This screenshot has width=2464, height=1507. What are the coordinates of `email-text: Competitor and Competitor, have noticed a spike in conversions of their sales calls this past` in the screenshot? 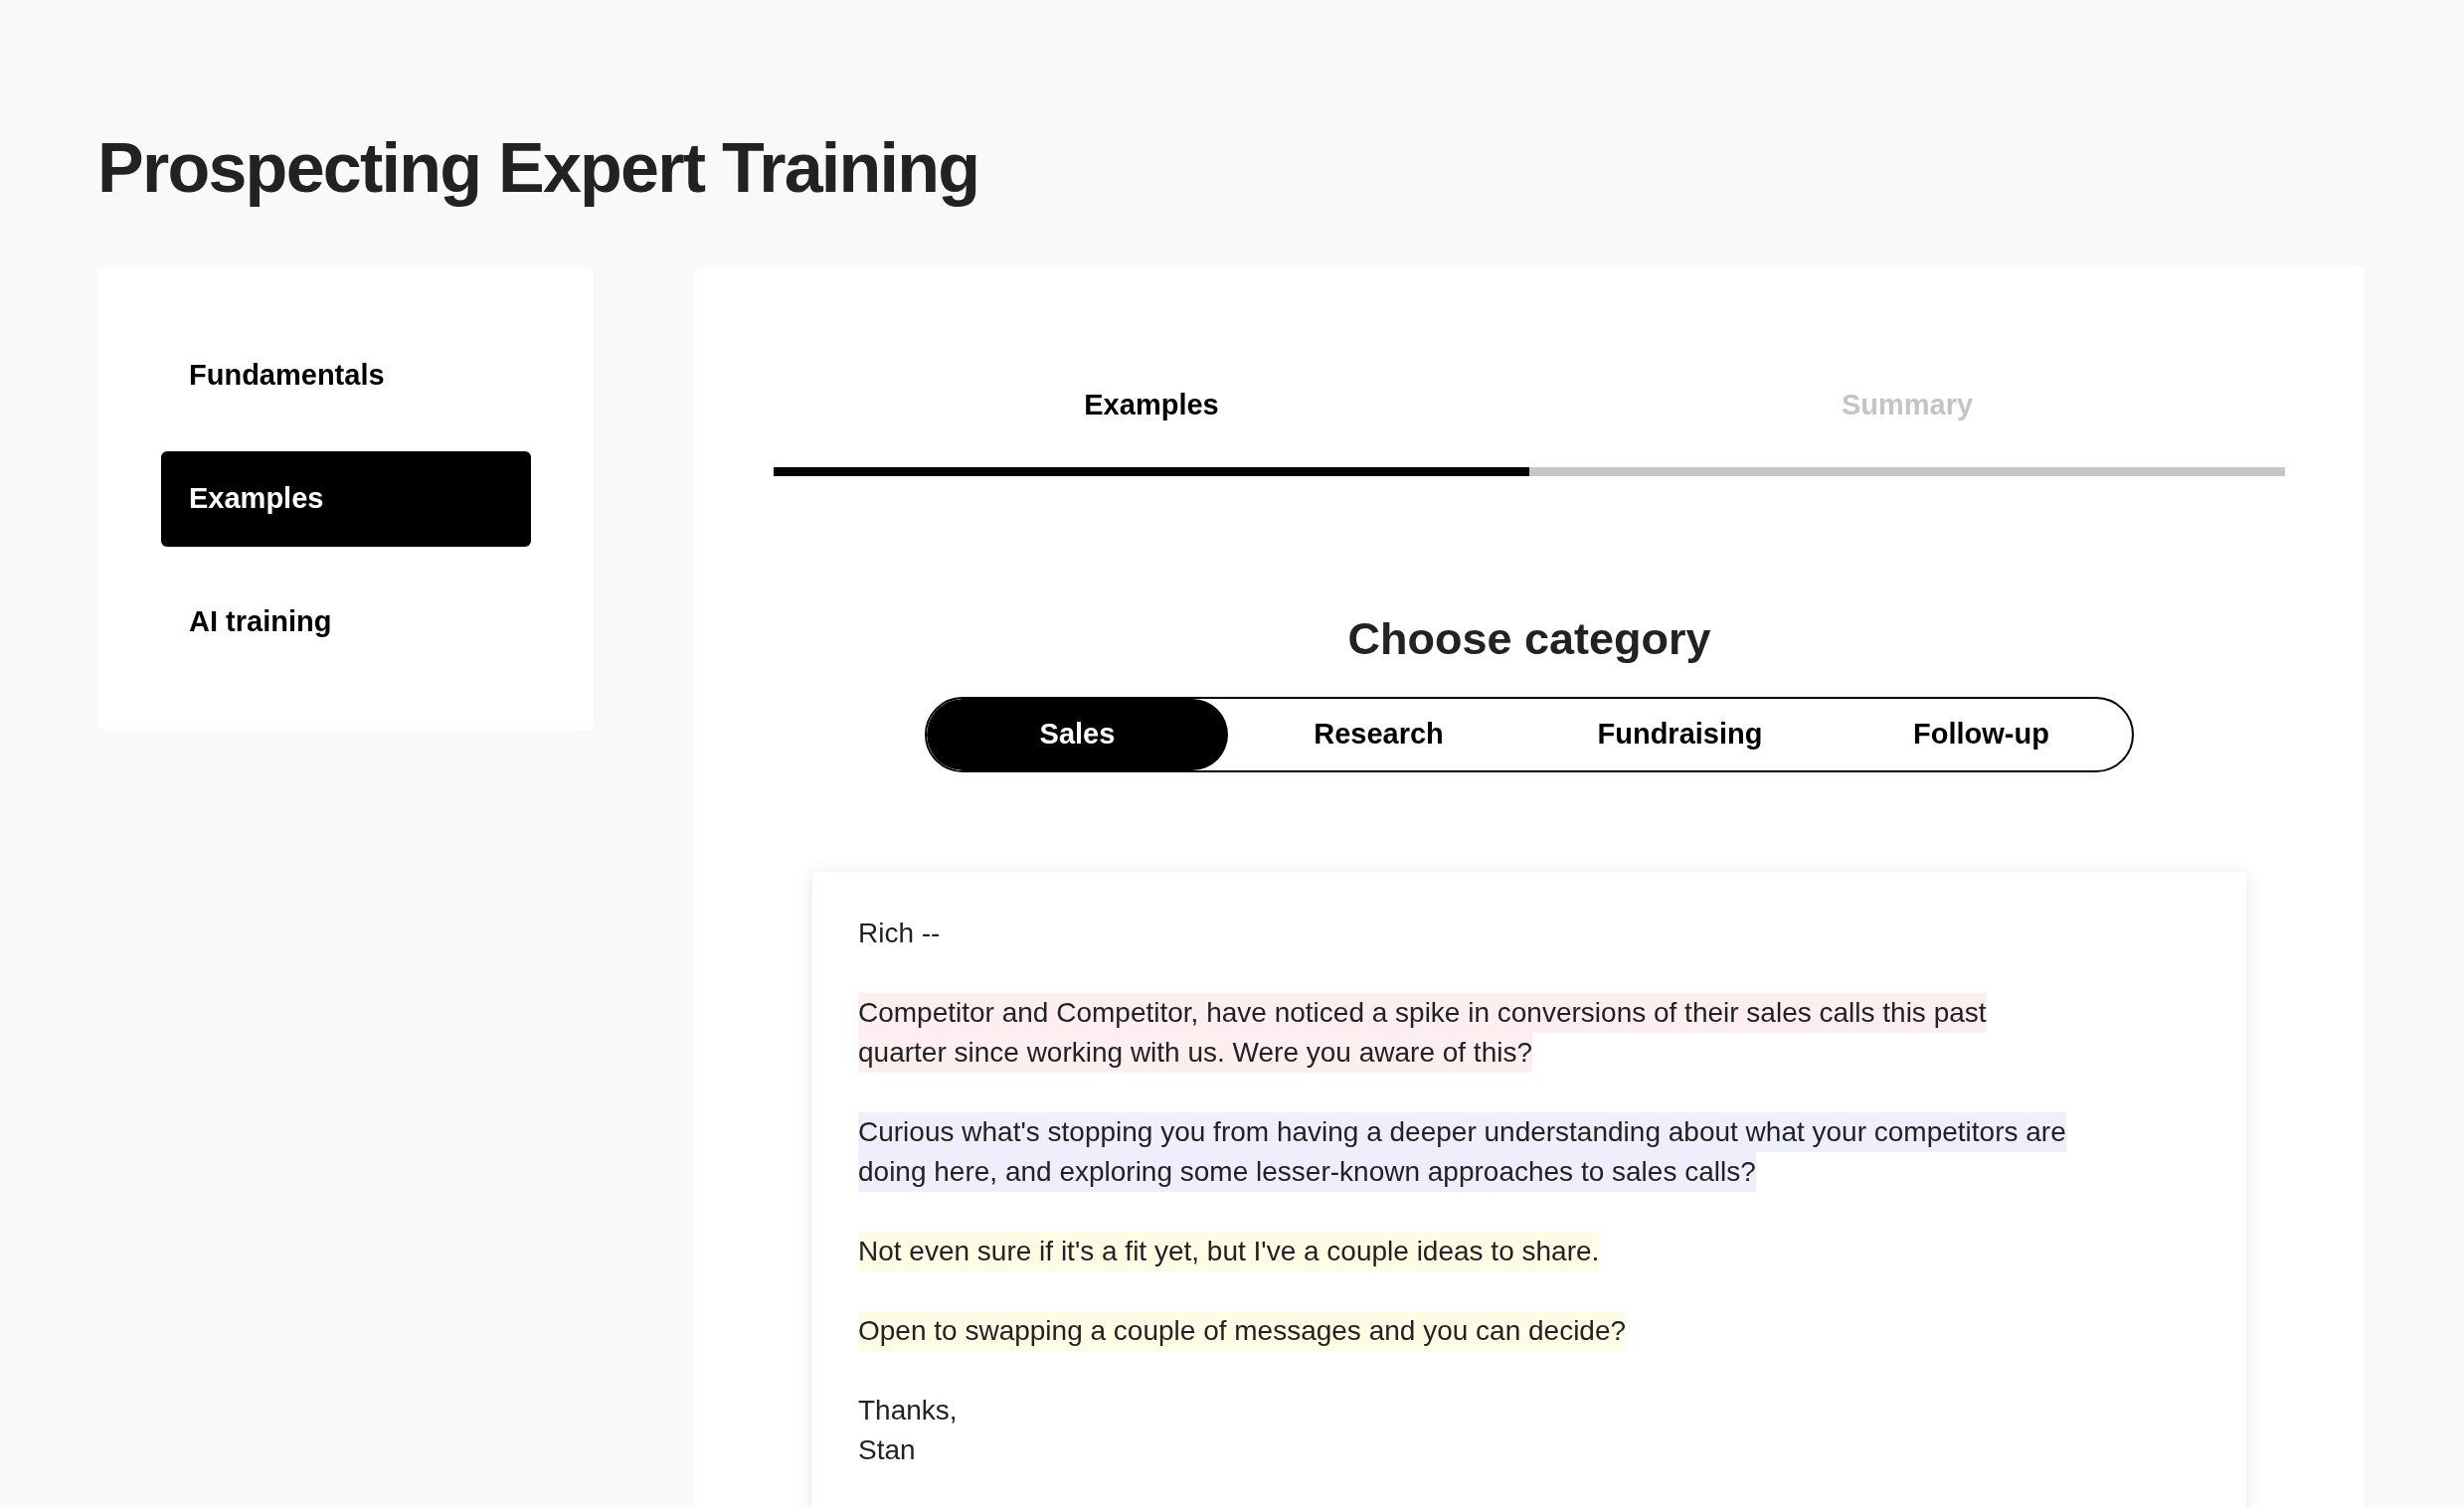 It's located at (1422, 1013).